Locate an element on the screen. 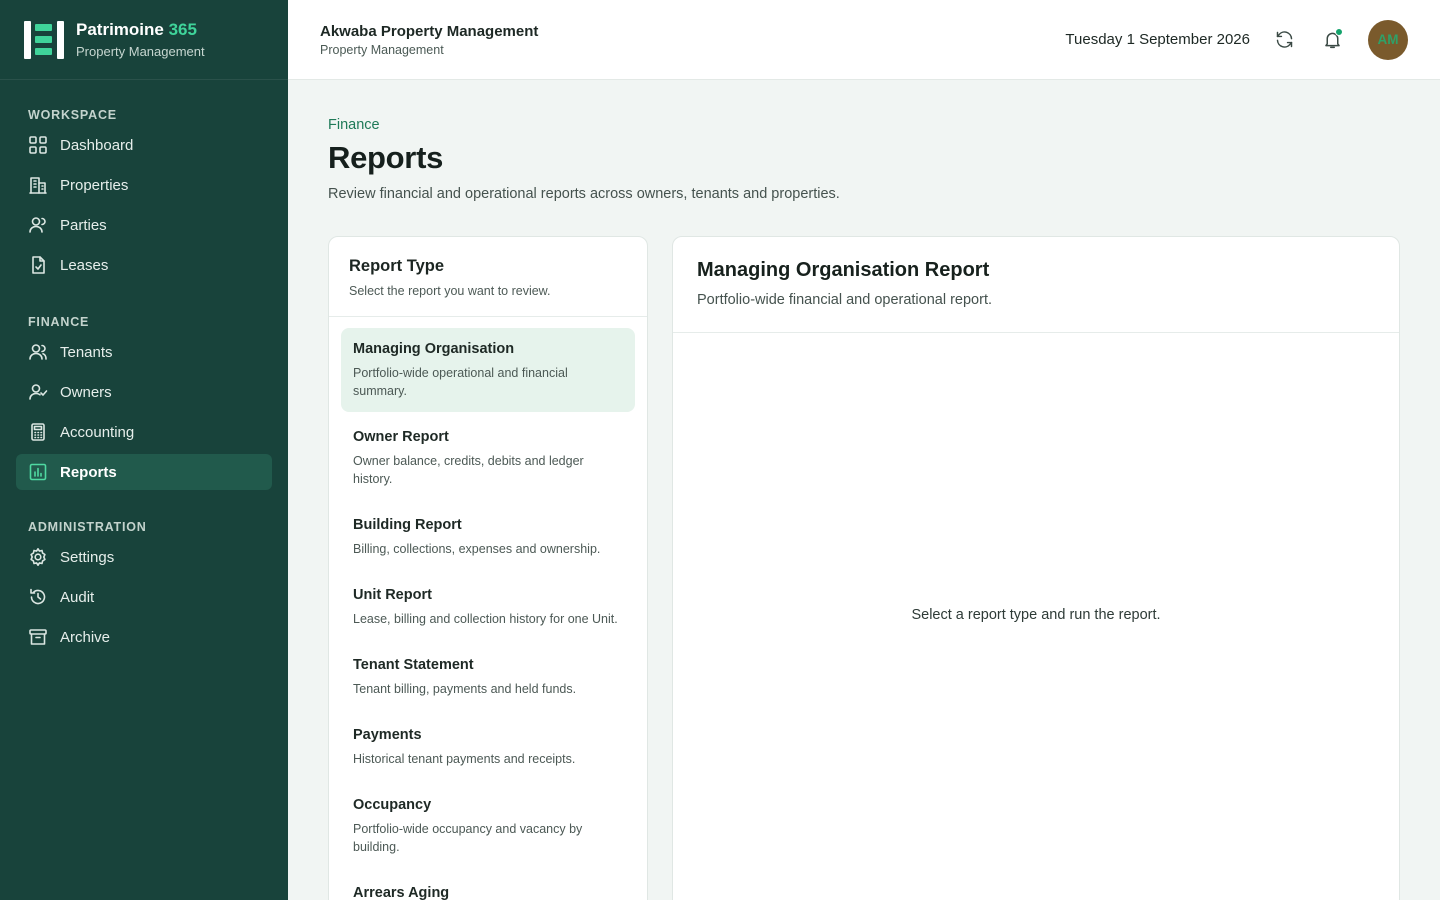 The height and width of the screenshot is (900, 1440). report-item-title: Unit Report is located at coordinates (392, 595).